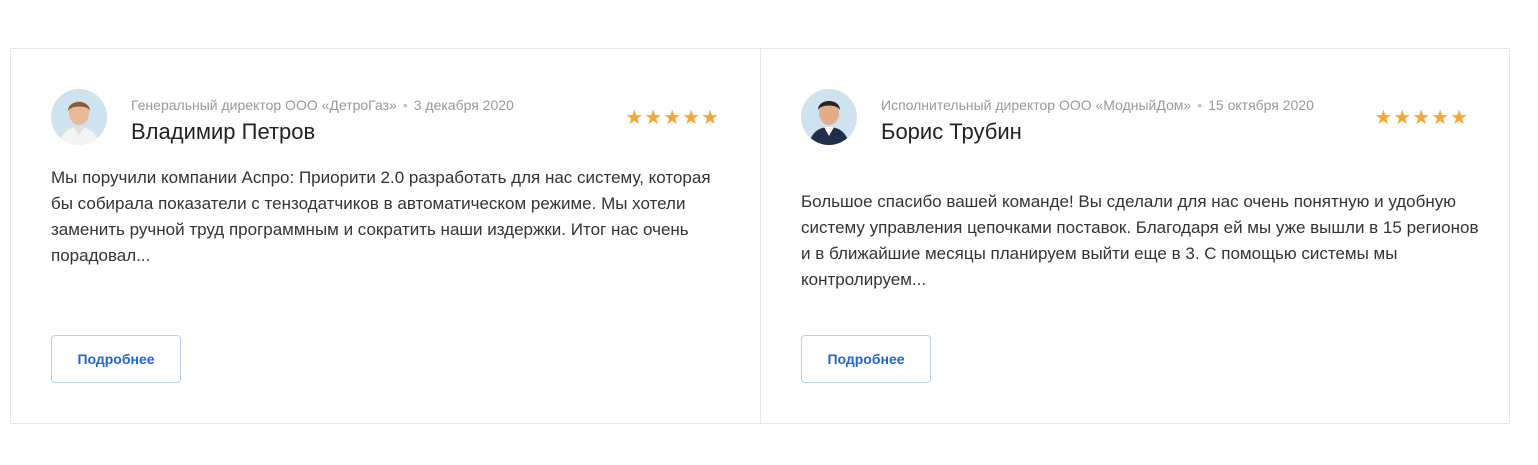 The image size is (1538, 465). I want to click on author-name: Владимир Петров, so click(223, 131).